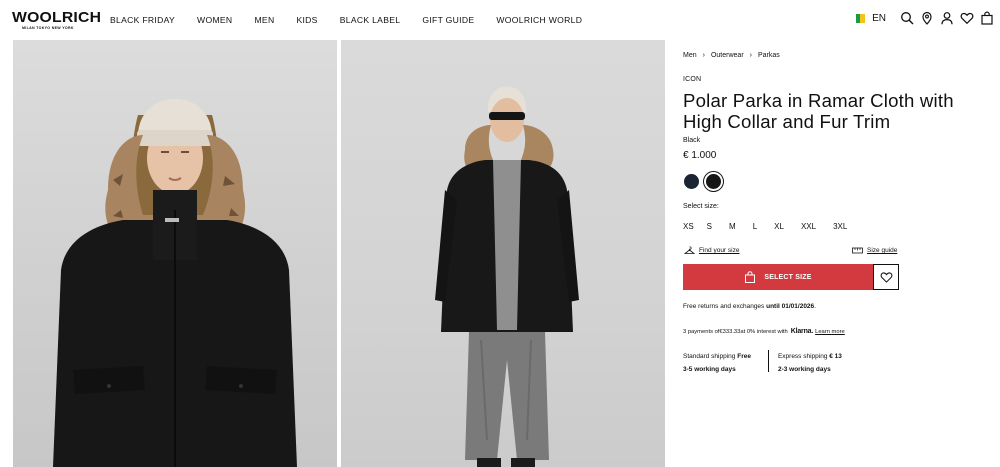 Image resolution: width=1000 pixels, height=467 pixels. Describe the element at coordinates (871, 18) in the screenshot. I see `language-selector: EN` at that location.